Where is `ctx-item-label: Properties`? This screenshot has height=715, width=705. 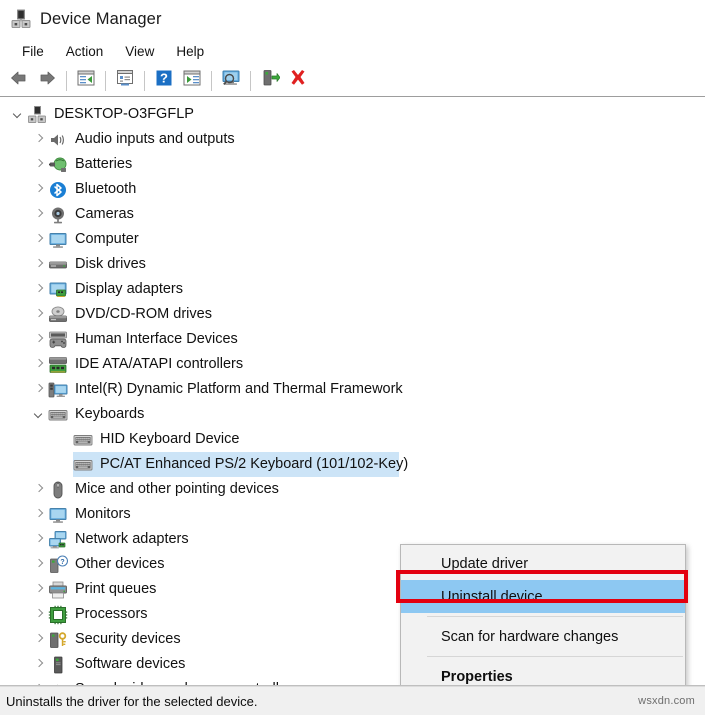
ctx-item-label: Properties is located at coordinates (477, 676).